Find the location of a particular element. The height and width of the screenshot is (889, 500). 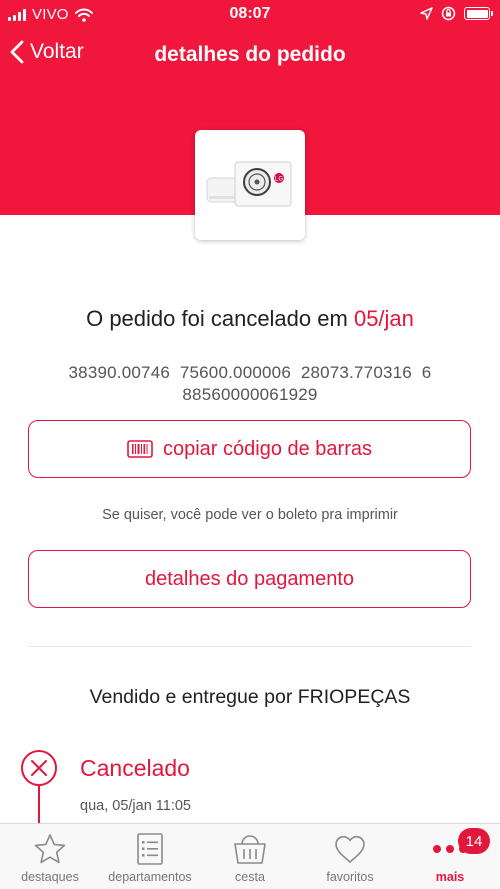

product-image-card: LG is located at coordinates (250, 185).